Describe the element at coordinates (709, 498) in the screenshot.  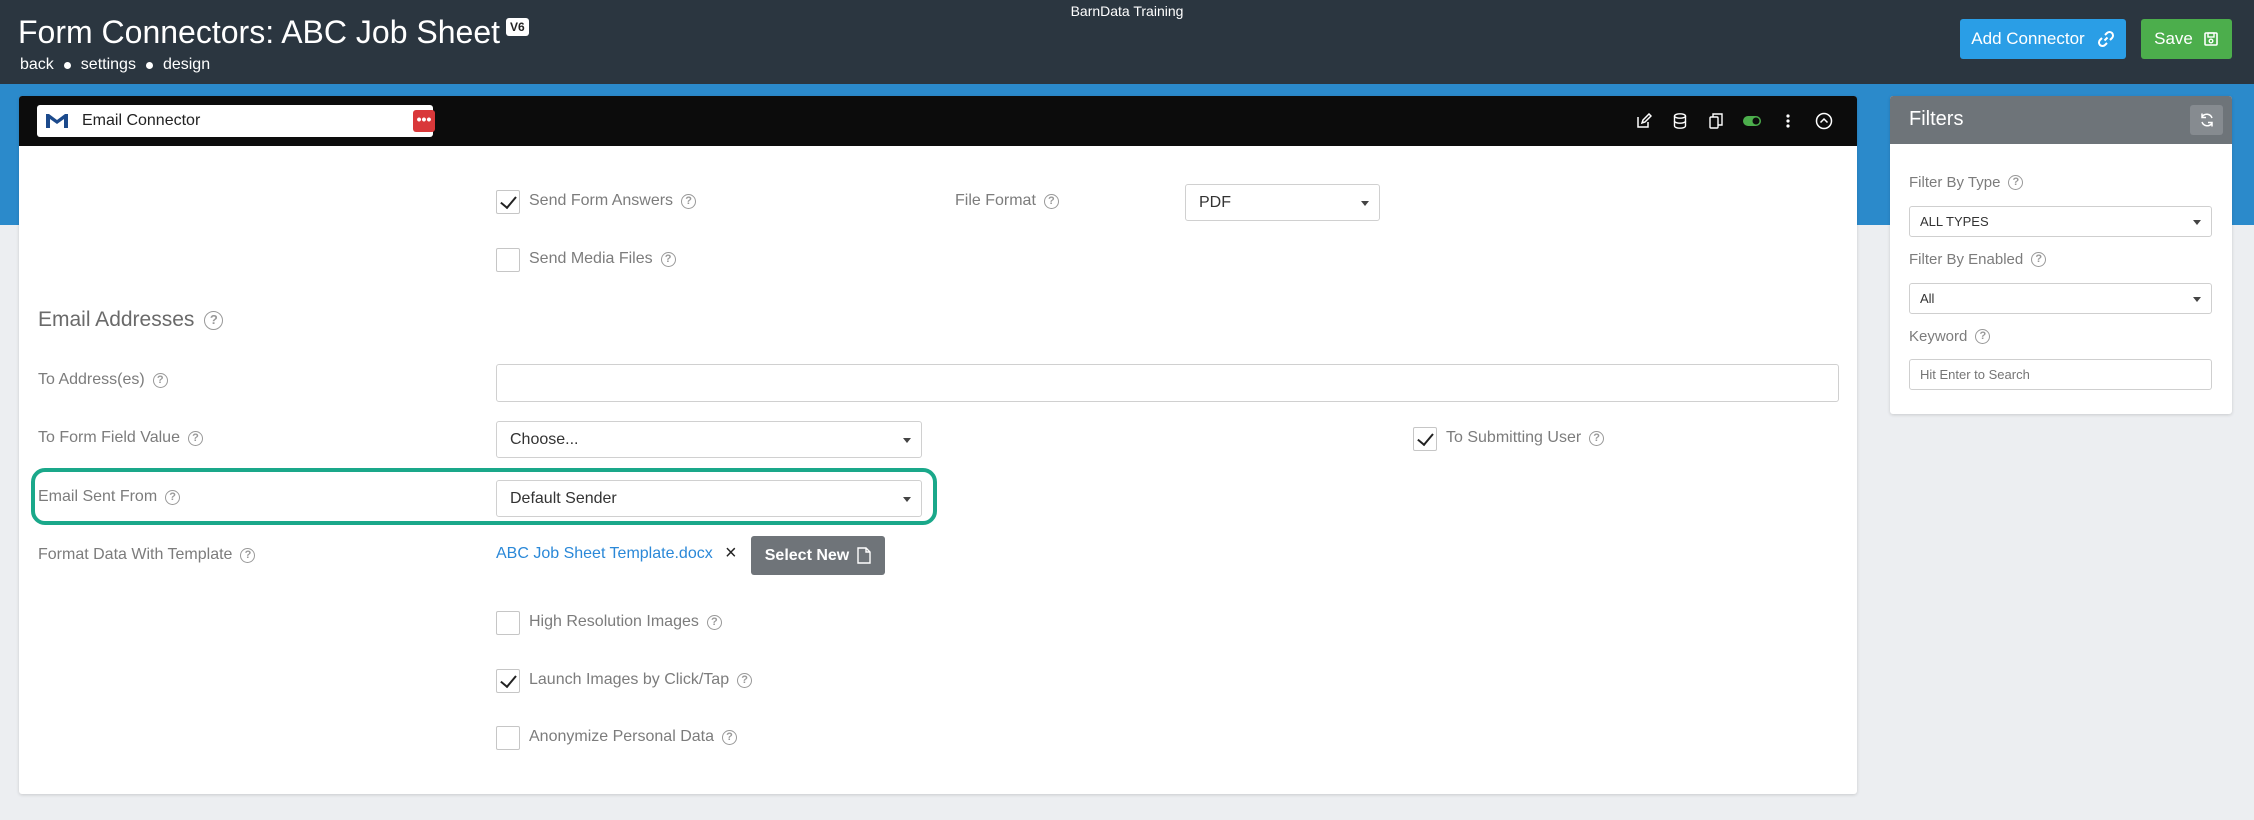
I see `email-sent-from-select: Default Sender` at that location.